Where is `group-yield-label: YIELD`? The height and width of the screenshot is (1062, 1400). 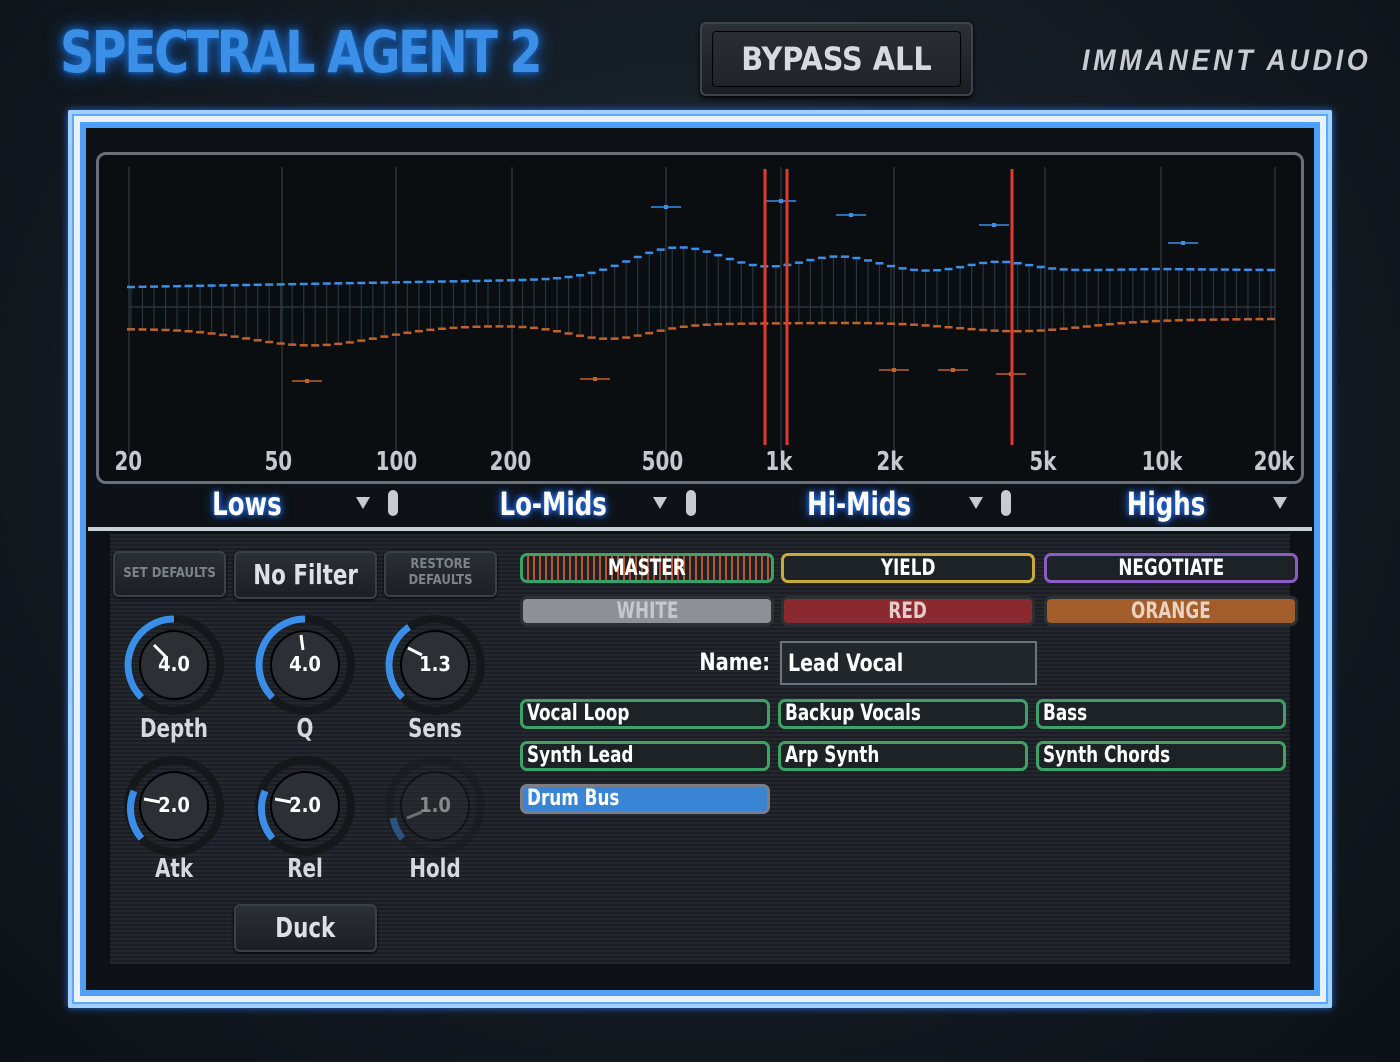 group-yield-label: YIELD is located at coordinates (908, 568).